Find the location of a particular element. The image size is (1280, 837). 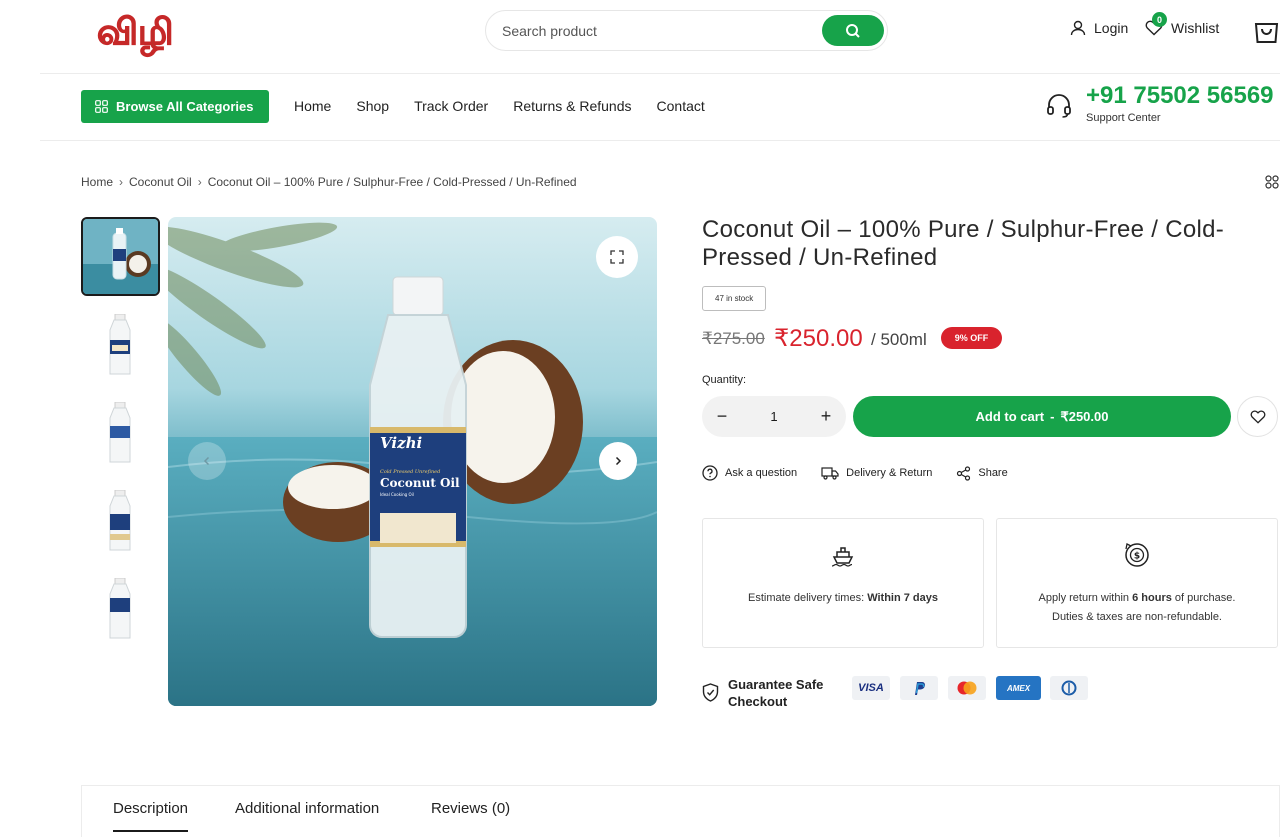

ask-question-label: Ask a question is located at coordinates (761, 473).